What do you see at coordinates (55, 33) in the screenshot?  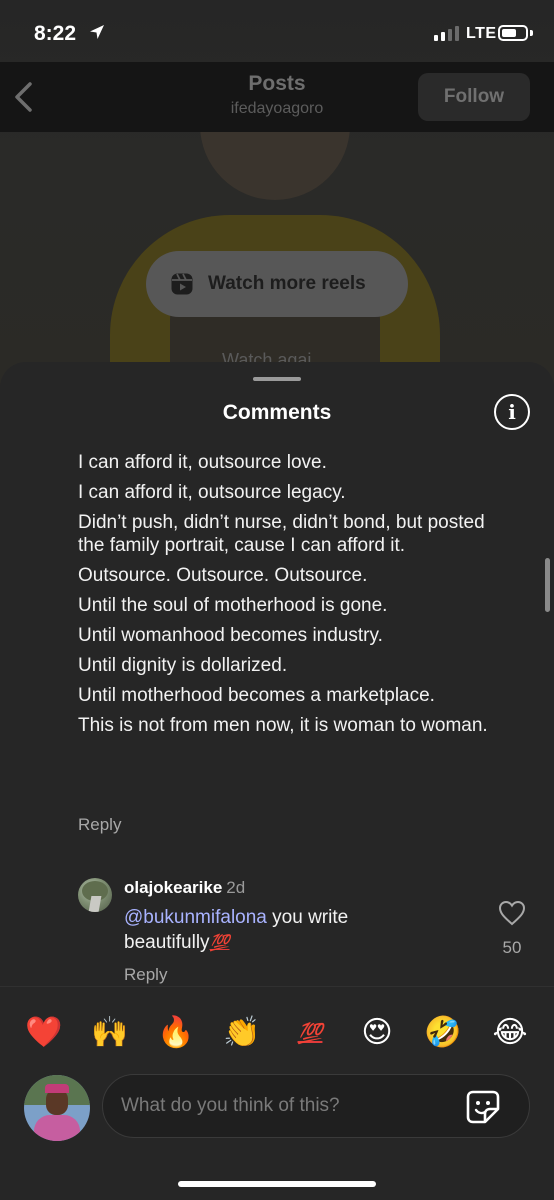 I see `status-time: 8:22` at bounding box center [55, 33].